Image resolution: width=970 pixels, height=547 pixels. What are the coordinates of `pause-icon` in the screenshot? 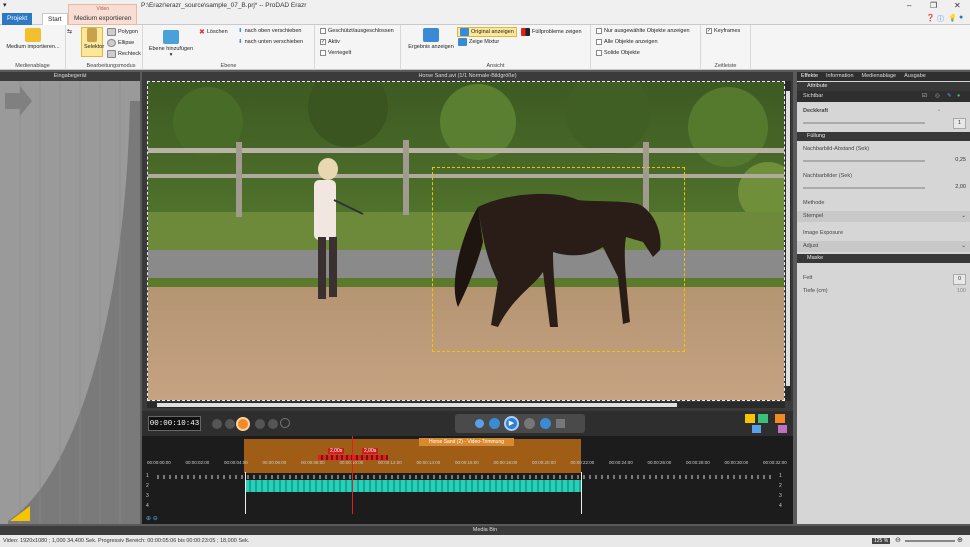 It's located at (529, 423).